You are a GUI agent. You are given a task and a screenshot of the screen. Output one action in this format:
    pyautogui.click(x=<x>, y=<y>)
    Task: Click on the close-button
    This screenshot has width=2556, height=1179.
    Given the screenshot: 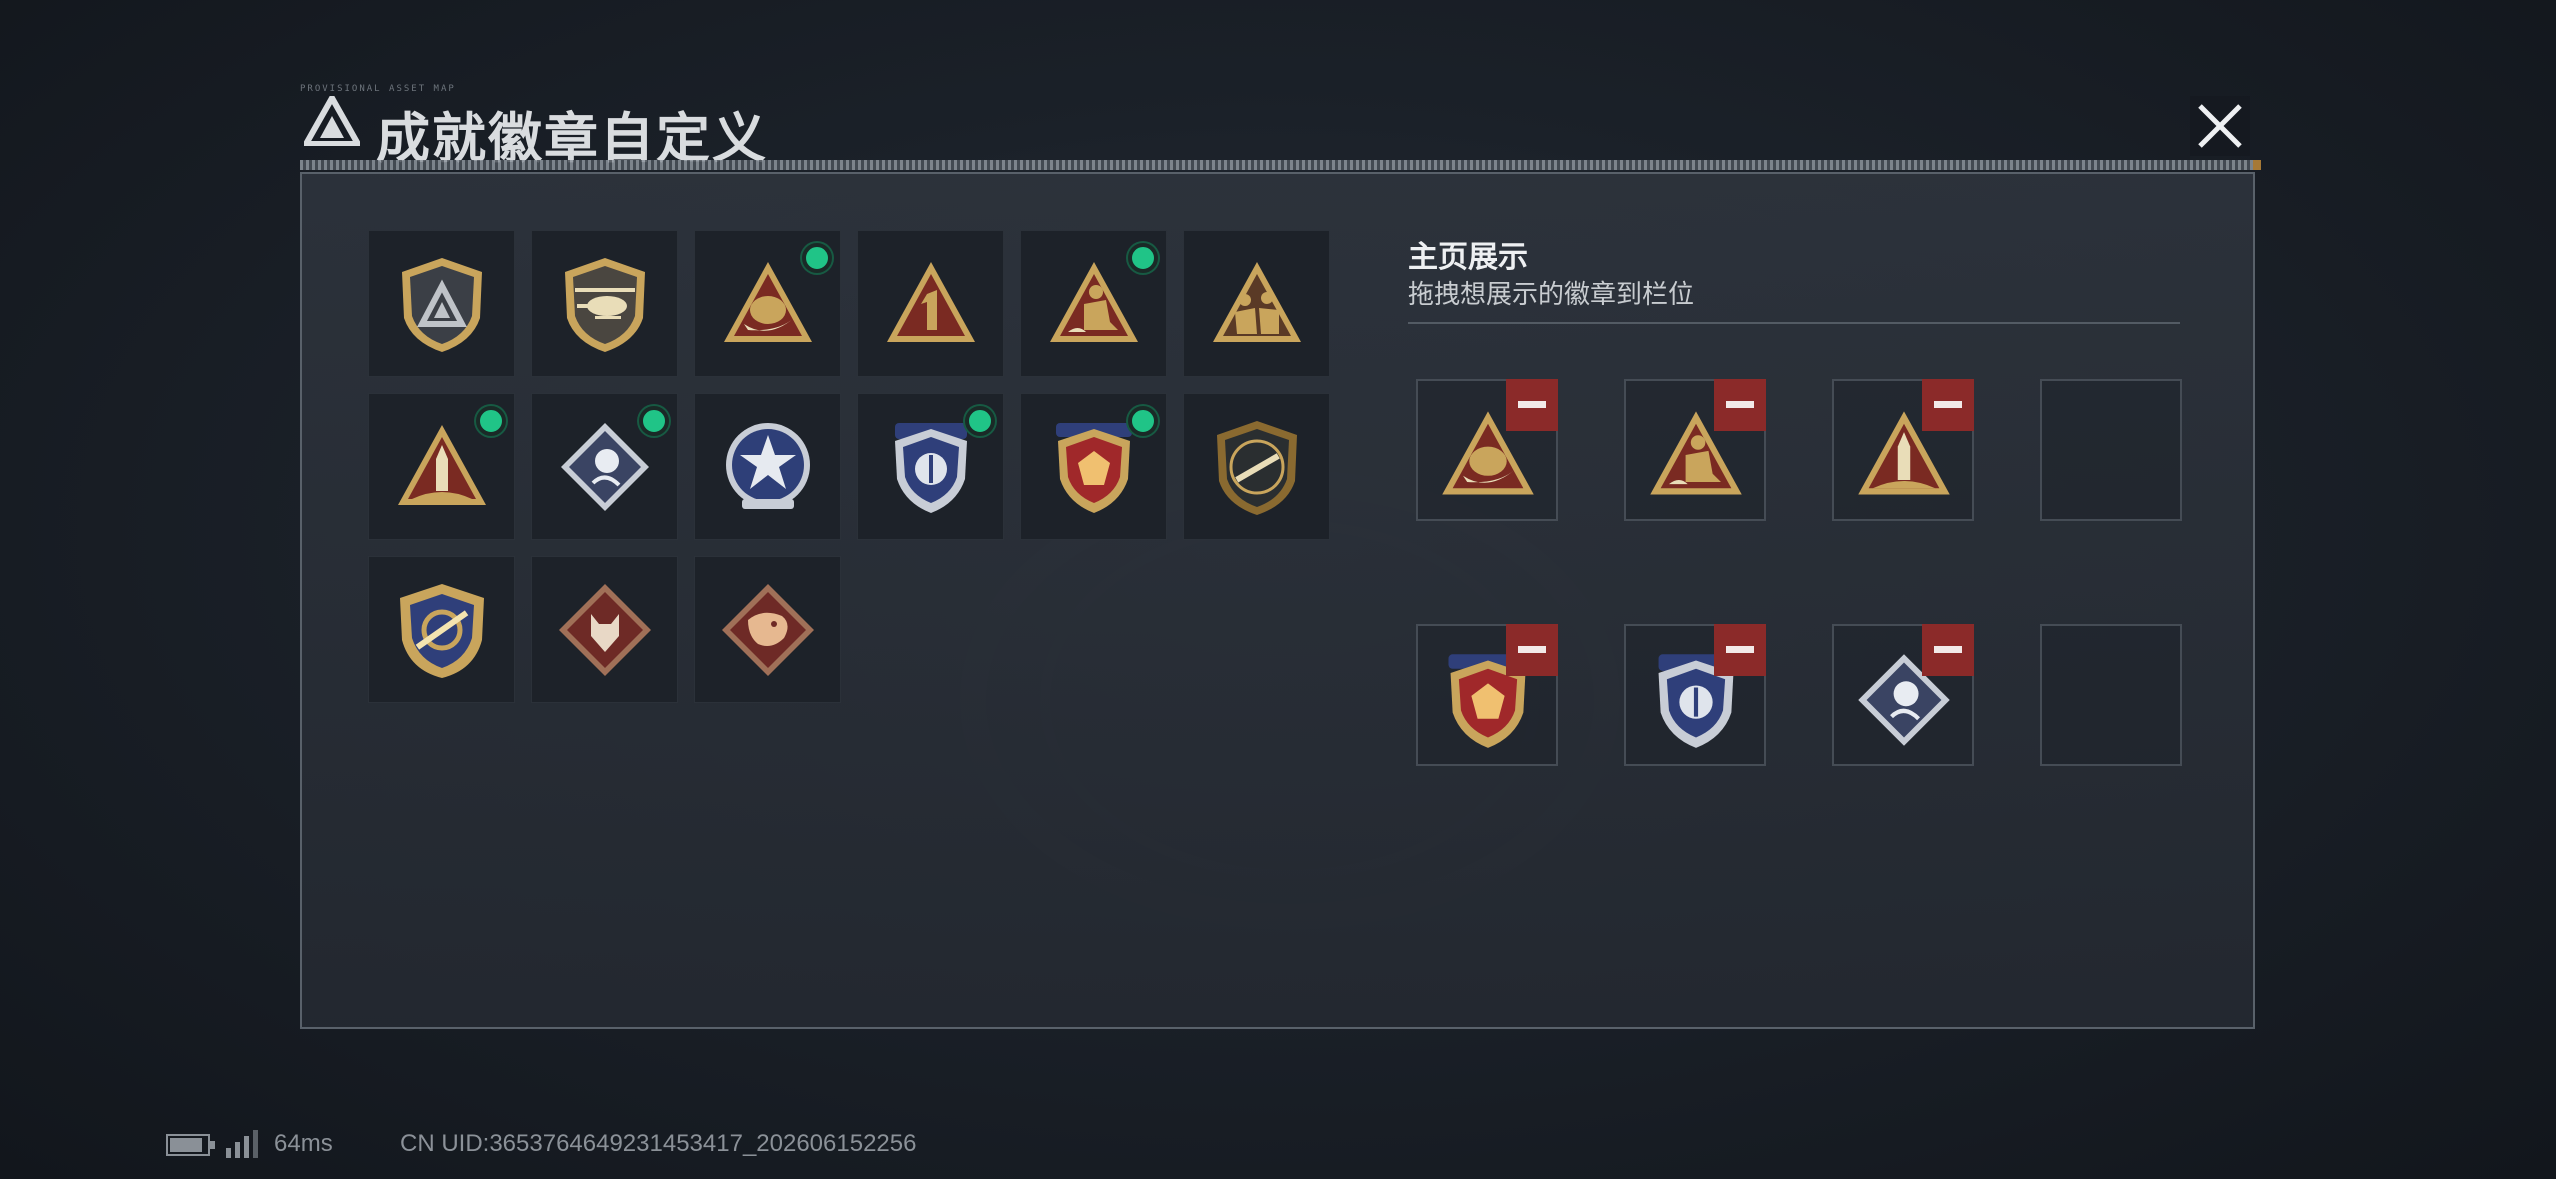 What is the action you would take?
    pyautogui.click(x=2220, y=126)
    